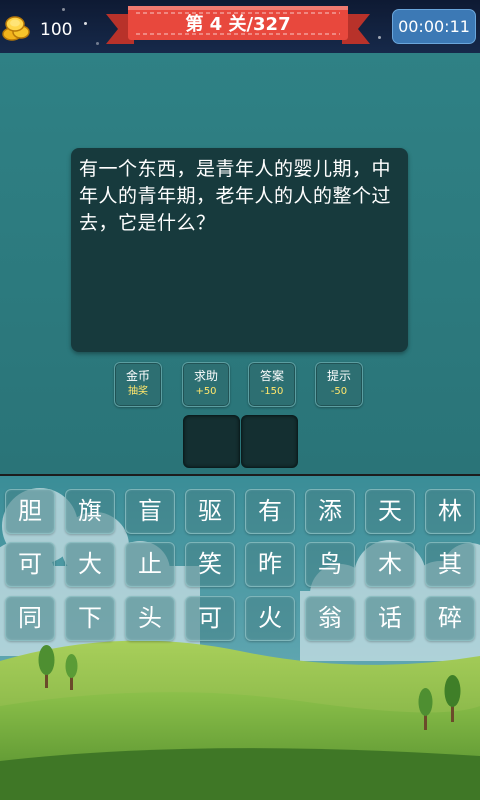  What do you see at coordinates (210, 564) in the screenshot?
I see `char-tile: 笑` at bounding box center [210, 564].